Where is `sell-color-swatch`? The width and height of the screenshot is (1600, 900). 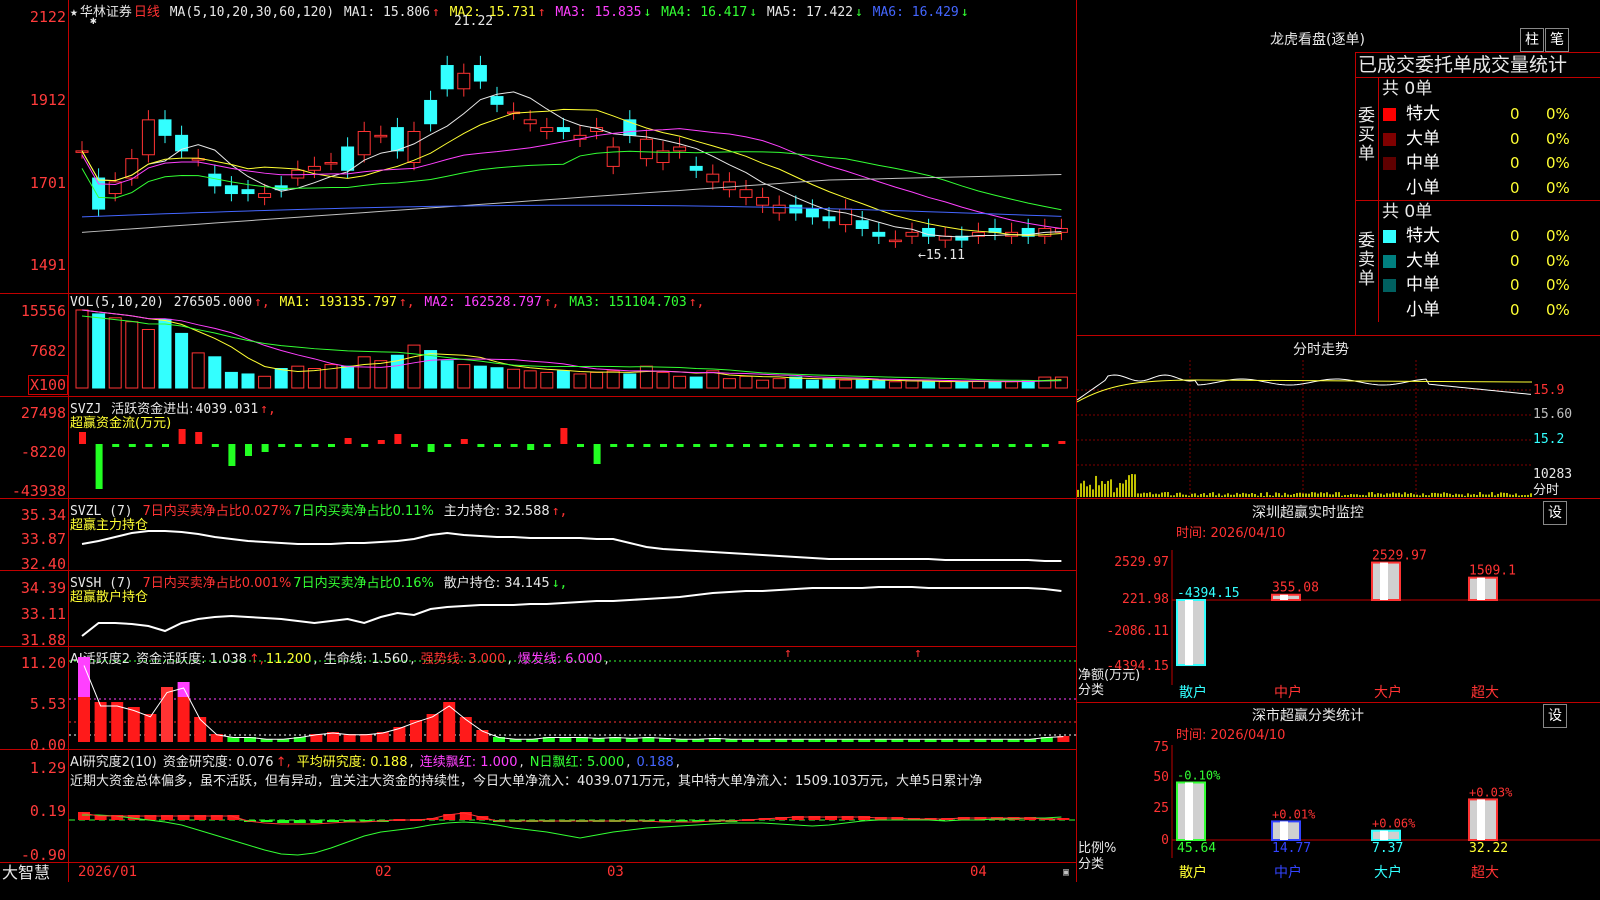
sell-color-swatch is located at coordinates (1389, 310).